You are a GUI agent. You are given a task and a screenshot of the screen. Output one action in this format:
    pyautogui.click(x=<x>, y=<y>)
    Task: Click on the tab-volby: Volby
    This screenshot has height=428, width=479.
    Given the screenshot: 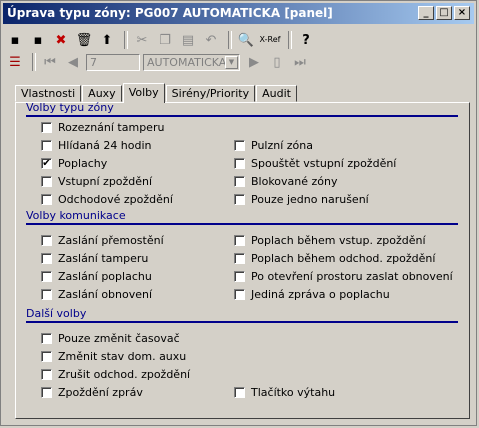 What is the action you would take?
    pyautogui.click(x=143, y=93)
    